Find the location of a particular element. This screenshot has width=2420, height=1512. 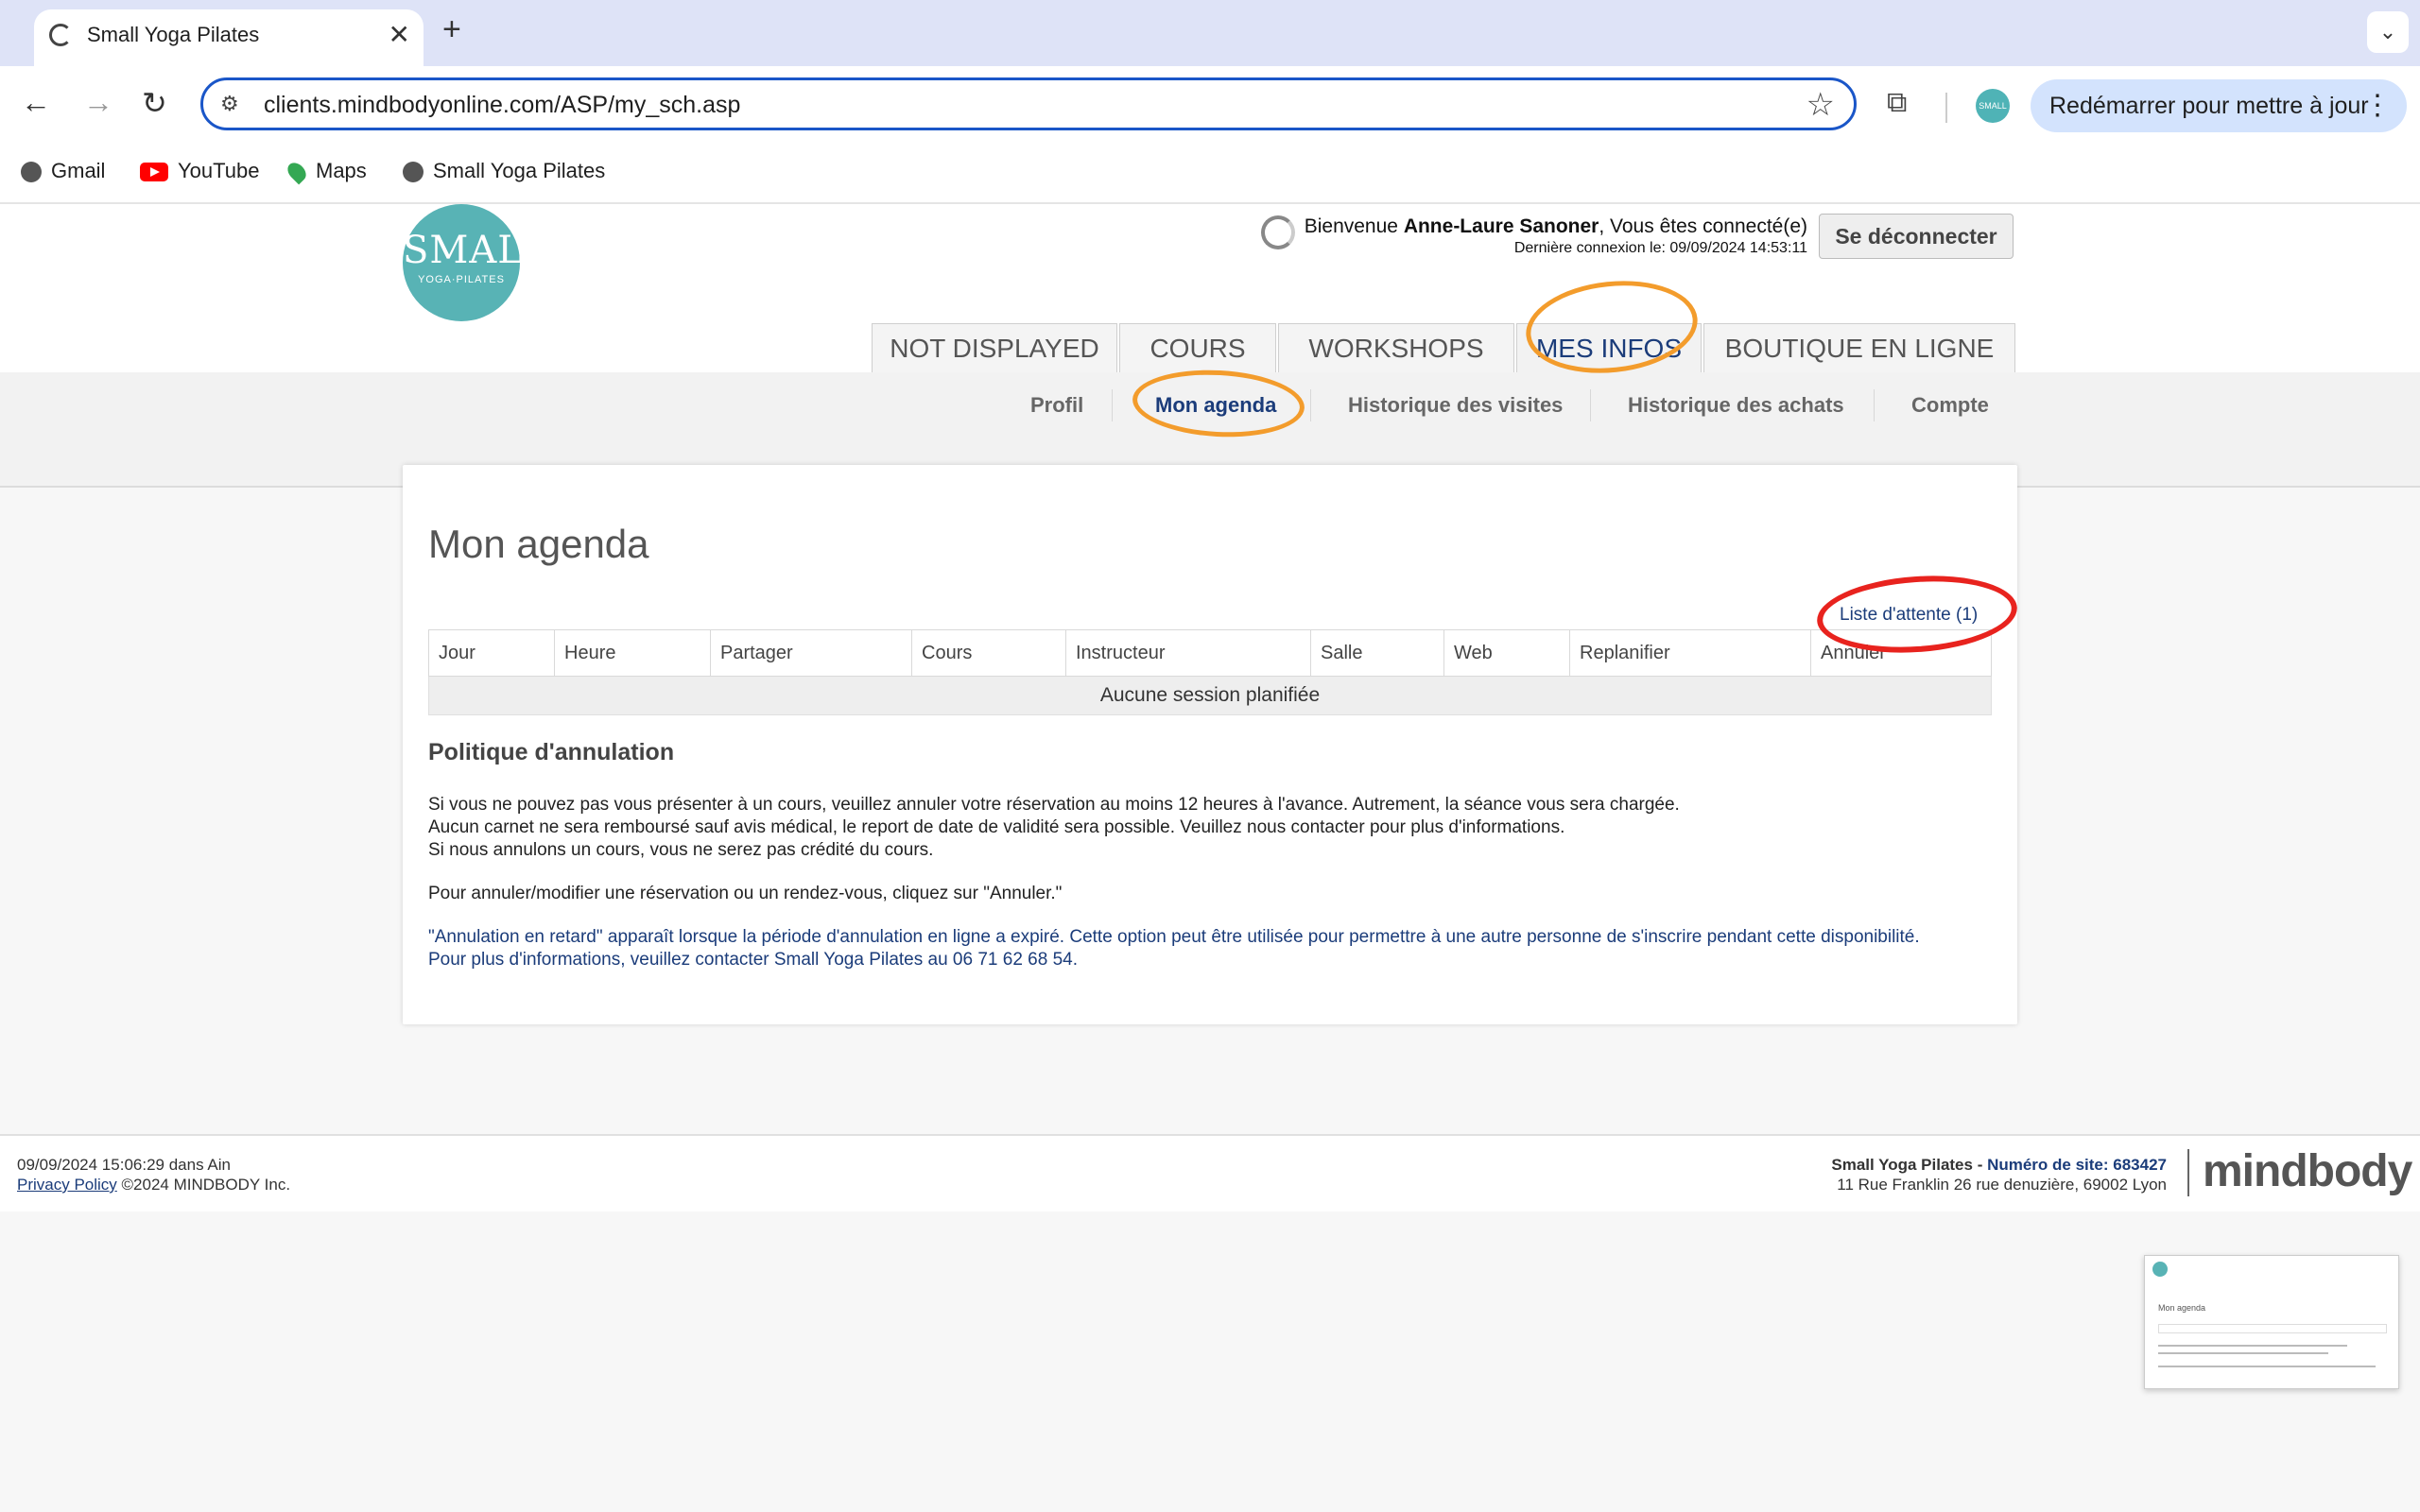

tab-workshops: WORKSHOPS is located at coordinates (1396, 347).